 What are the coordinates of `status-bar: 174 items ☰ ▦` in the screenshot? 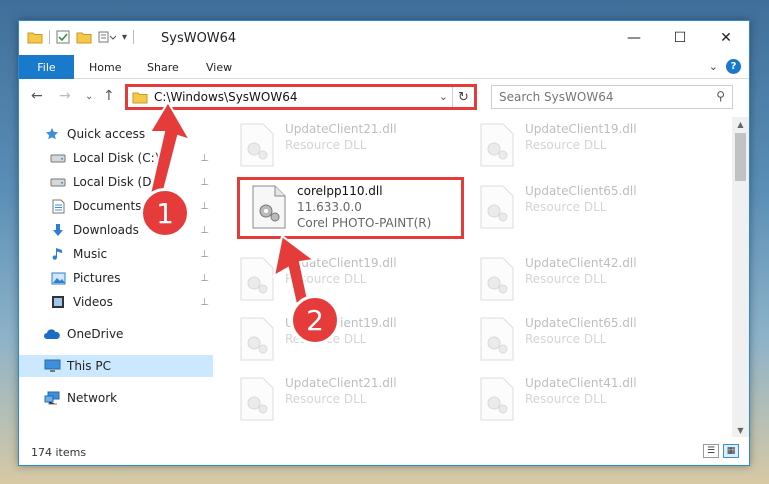 It's located at (384, 452).